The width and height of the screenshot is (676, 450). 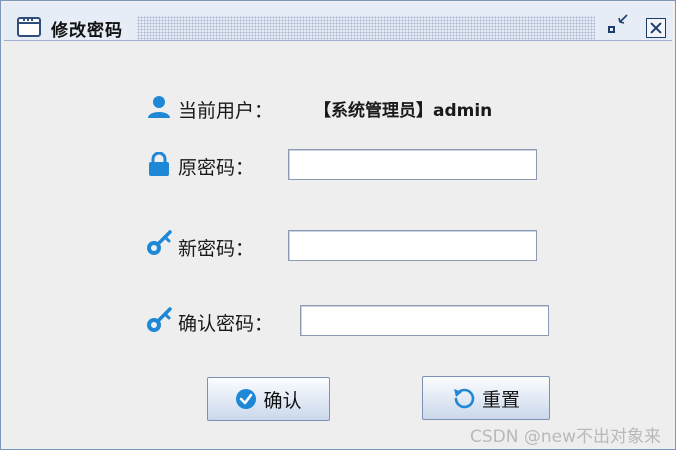 What do you see at coordinates (403, 111) in the screenshot?
I see `current-user-value: 【系统管理员】admin` at bounding box center [403, 111].